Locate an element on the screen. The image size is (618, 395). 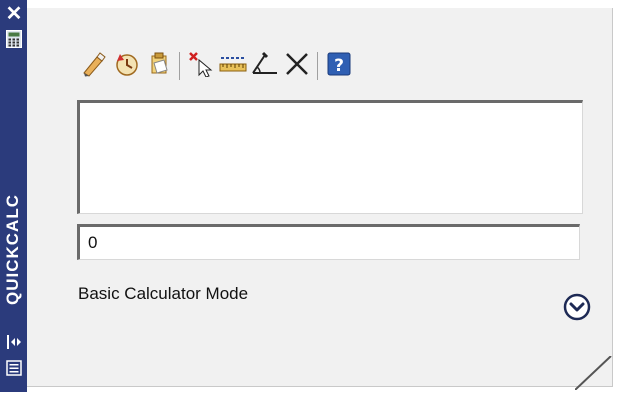
intersection-tool is located at coordinates (297, 66).